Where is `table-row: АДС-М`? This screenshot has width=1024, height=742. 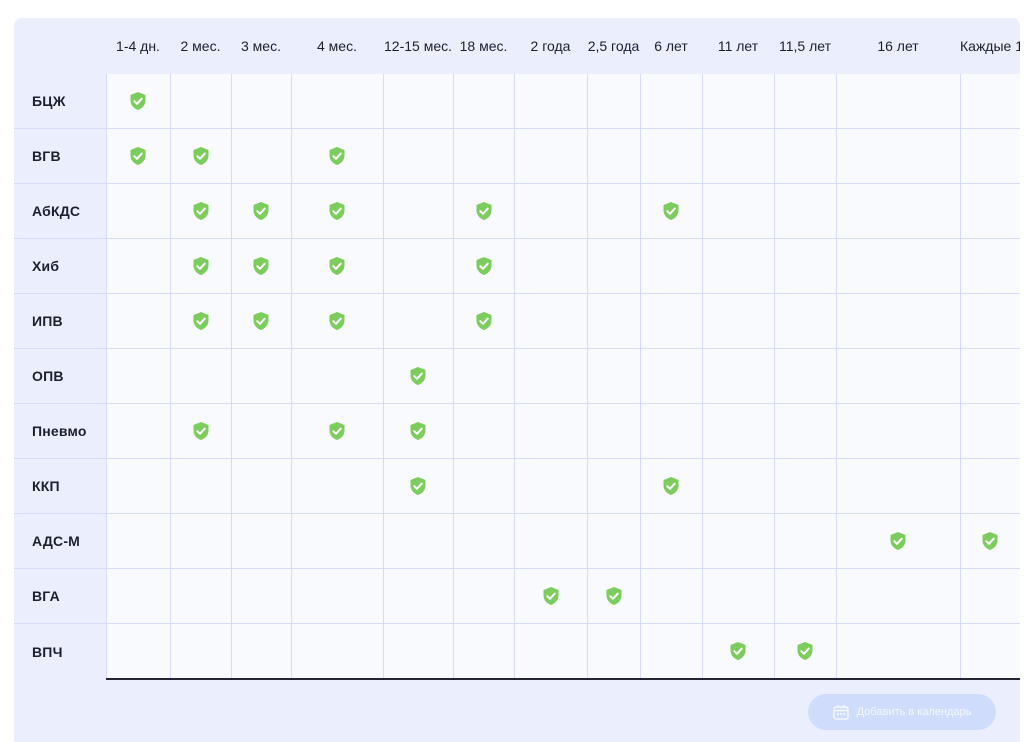
table-row: АДС-М is located at coordinates (517, 541).